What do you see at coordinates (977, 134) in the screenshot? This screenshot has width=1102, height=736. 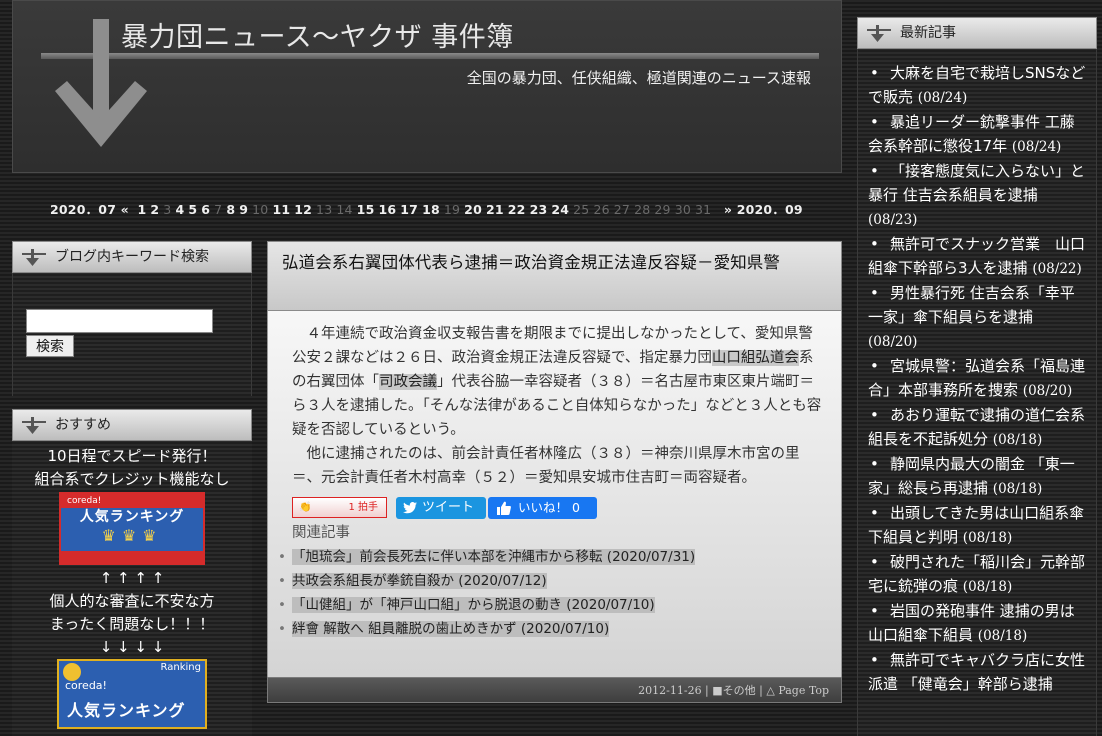 I see `recent-article-item: • 暴追リーダー銃撃事件 工藤会系幹部に懲役17年 (08/24)` at bounding box center [977, 134].